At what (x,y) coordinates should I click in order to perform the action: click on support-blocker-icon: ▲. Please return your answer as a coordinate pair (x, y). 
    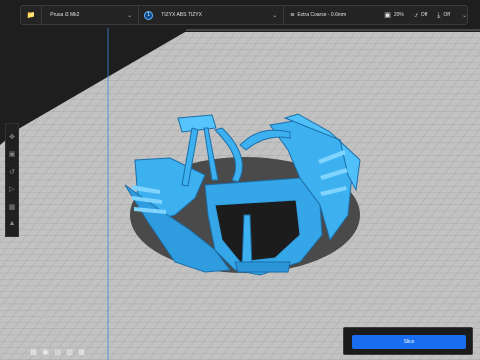
    Looking at the image, I should click on (12, 223).